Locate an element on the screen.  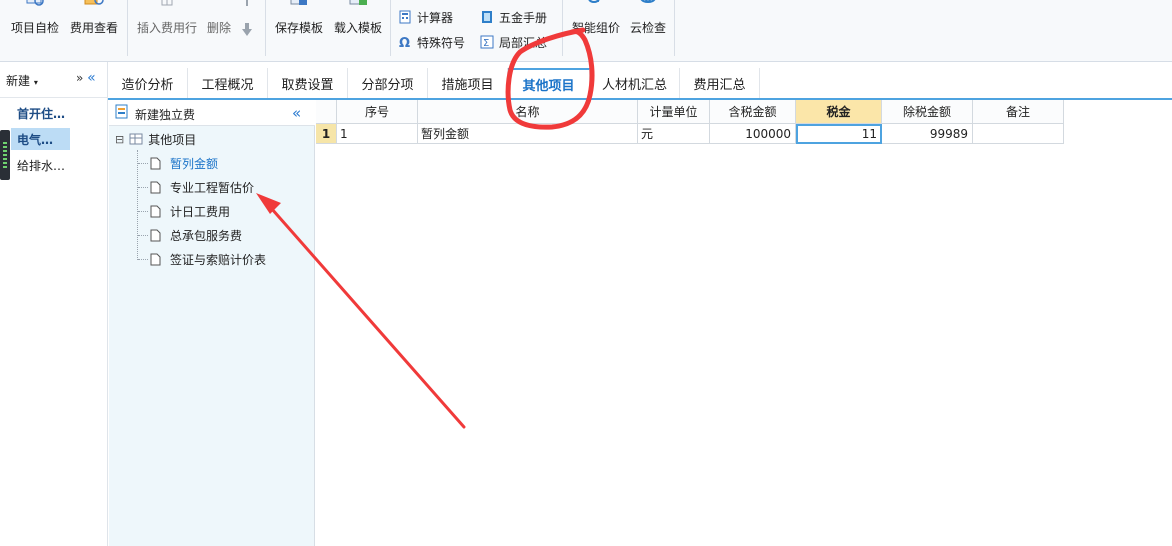
delete-button: 删除 is located at coordinates (219, 28).